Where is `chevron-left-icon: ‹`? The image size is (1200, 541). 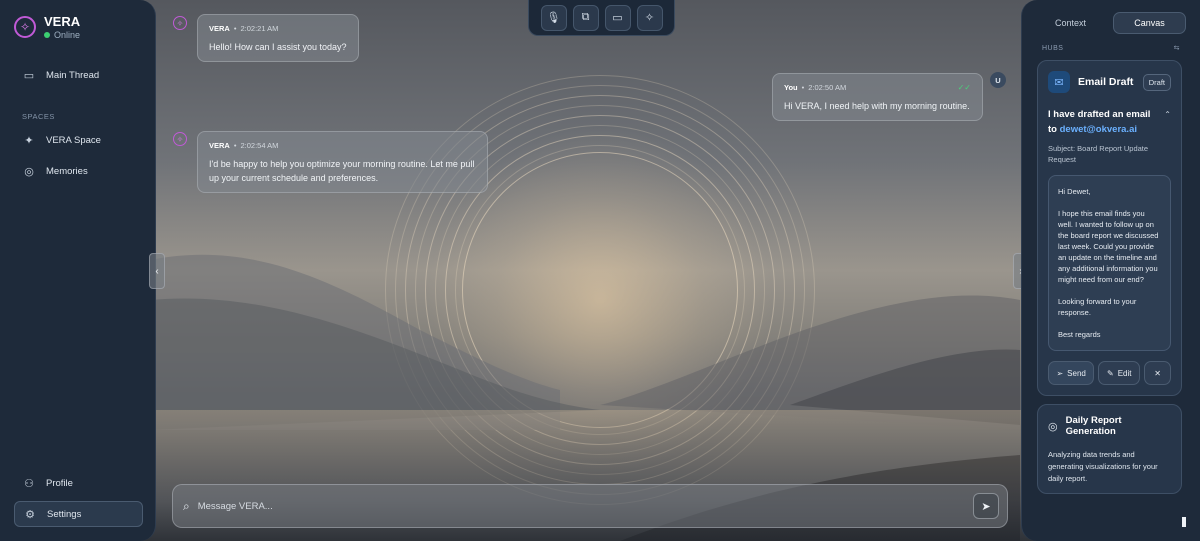
chevron-left-icon: ‹ is located at coordinates (157, 271).